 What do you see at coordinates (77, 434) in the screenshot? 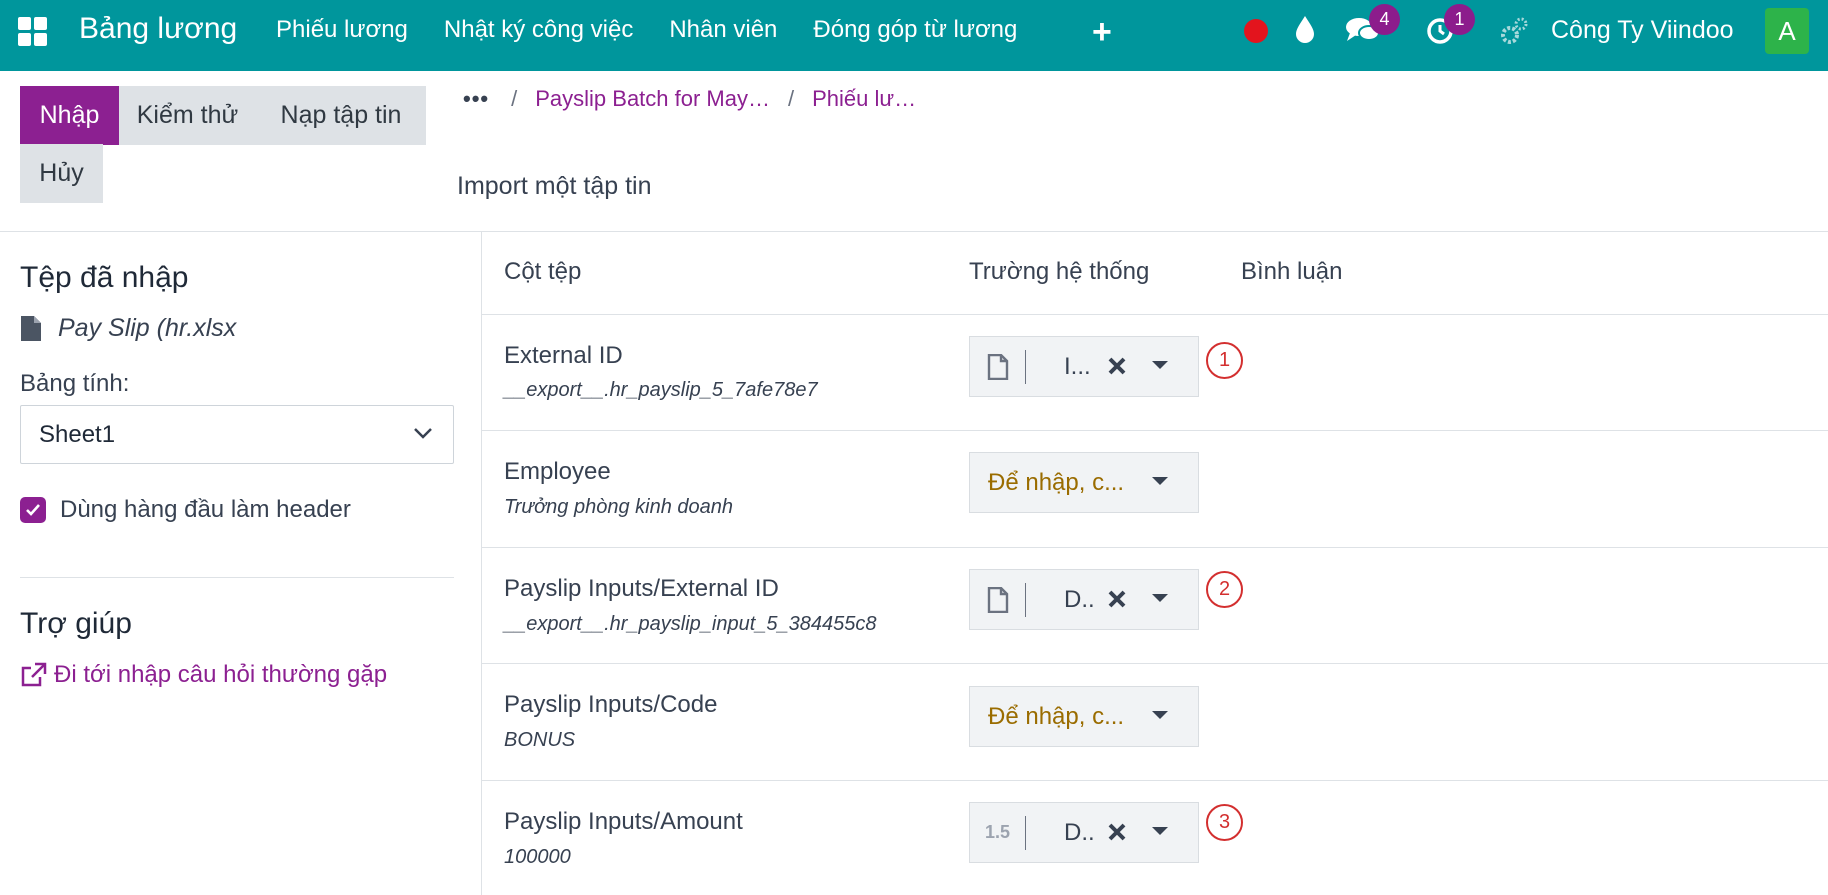
I see `sheet-select-value: Sheet1` at bounding box center [77, 434].